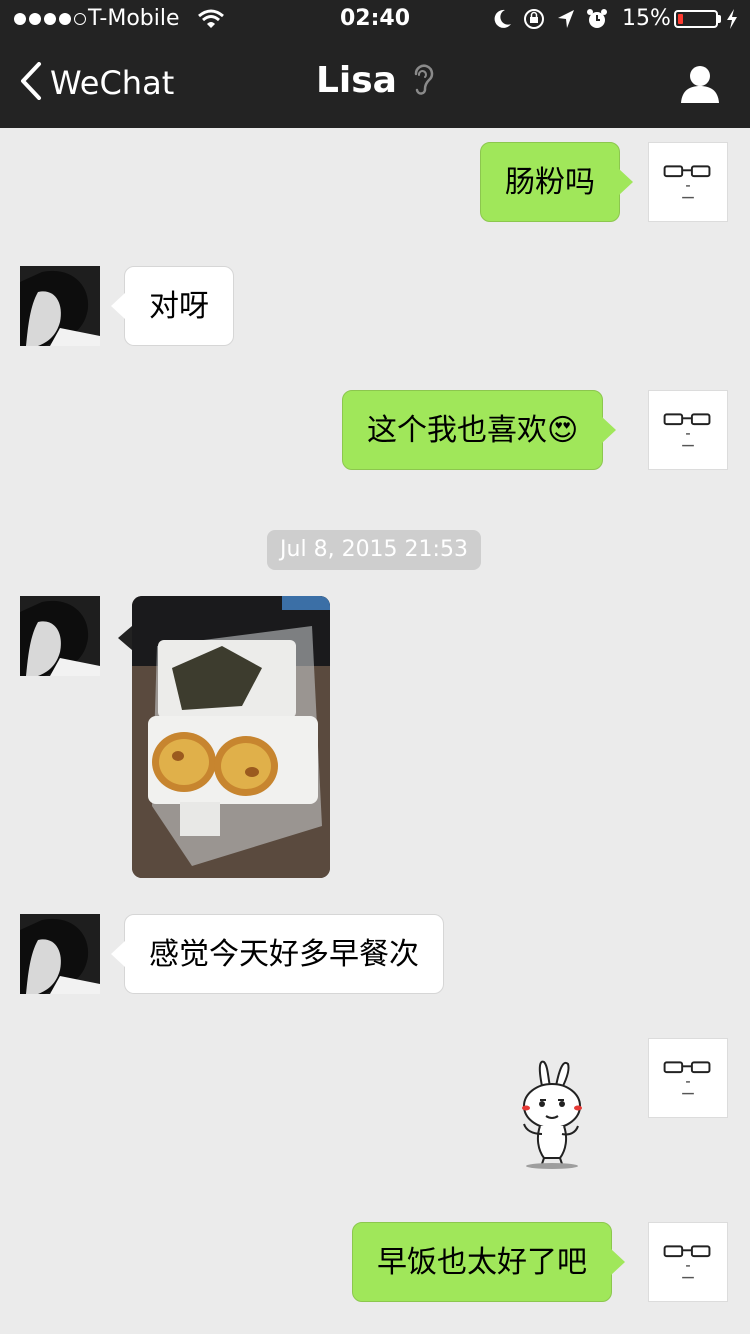  What do you see at coordinates (680, 19) in the screenshot?
I see `battery-level-fill` at bounding box center [680, 19].